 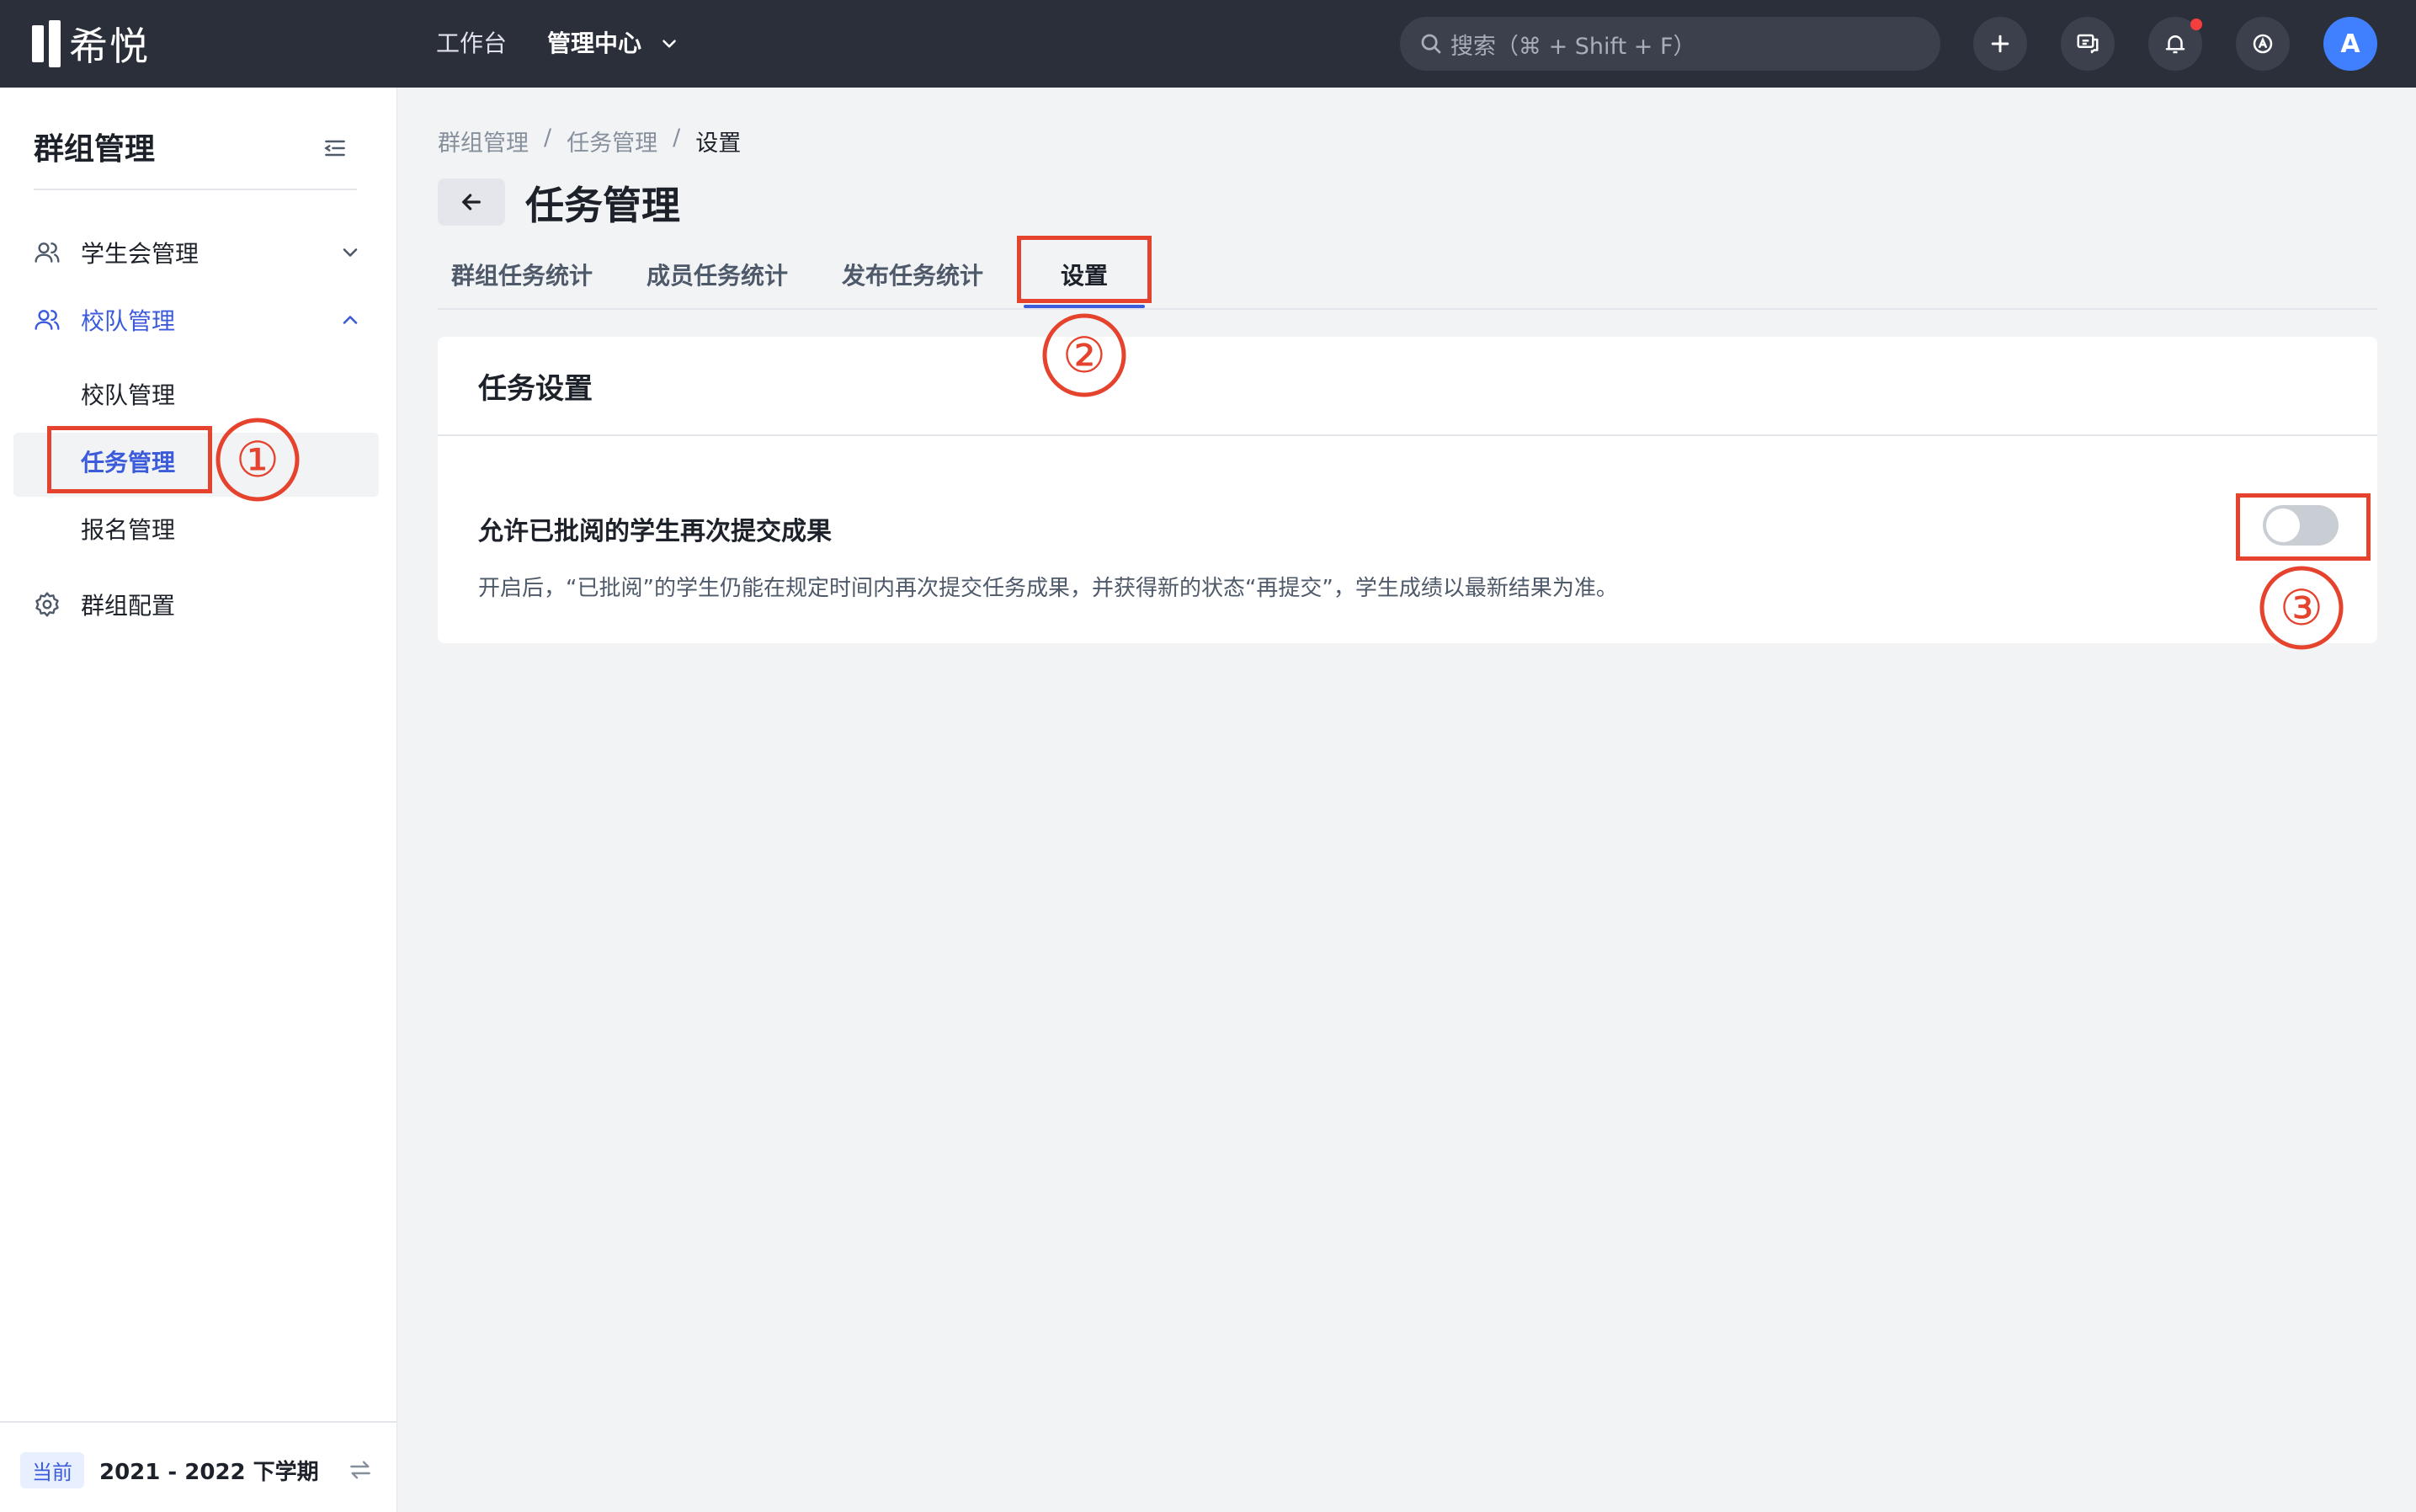 What do you see at coordinates (912, 275) in the screenshot?
I see `tab-published-task-stats: 发布任务统计` at bounding box center [912, 275].